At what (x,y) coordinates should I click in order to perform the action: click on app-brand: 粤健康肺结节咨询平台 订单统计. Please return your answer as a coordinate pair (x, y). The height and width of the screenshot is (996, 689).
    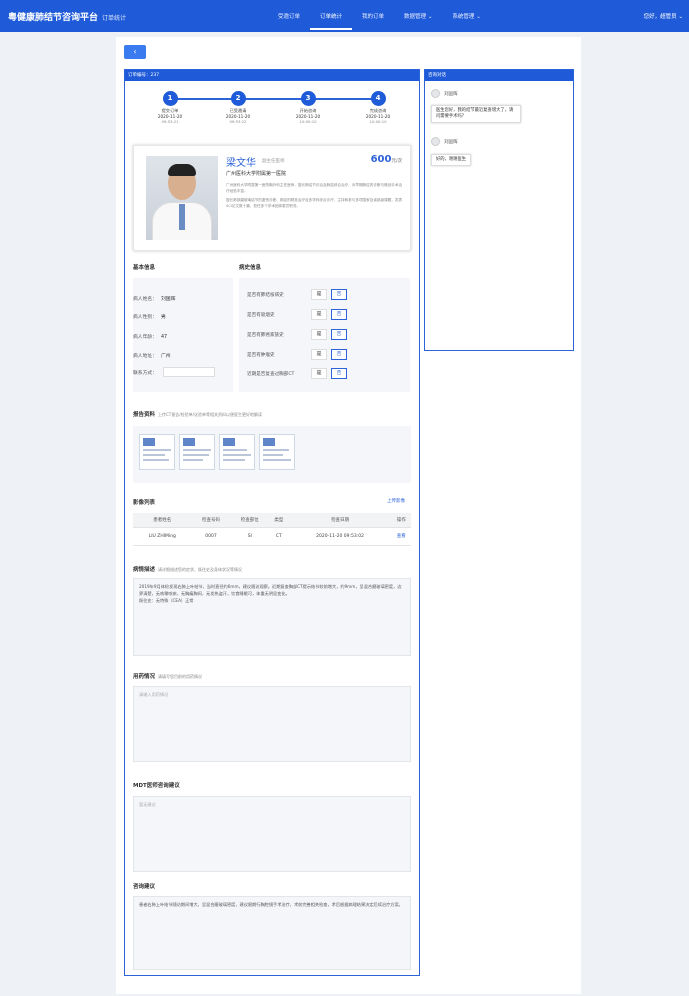
    Looking at the image, I should click on (67, 16).